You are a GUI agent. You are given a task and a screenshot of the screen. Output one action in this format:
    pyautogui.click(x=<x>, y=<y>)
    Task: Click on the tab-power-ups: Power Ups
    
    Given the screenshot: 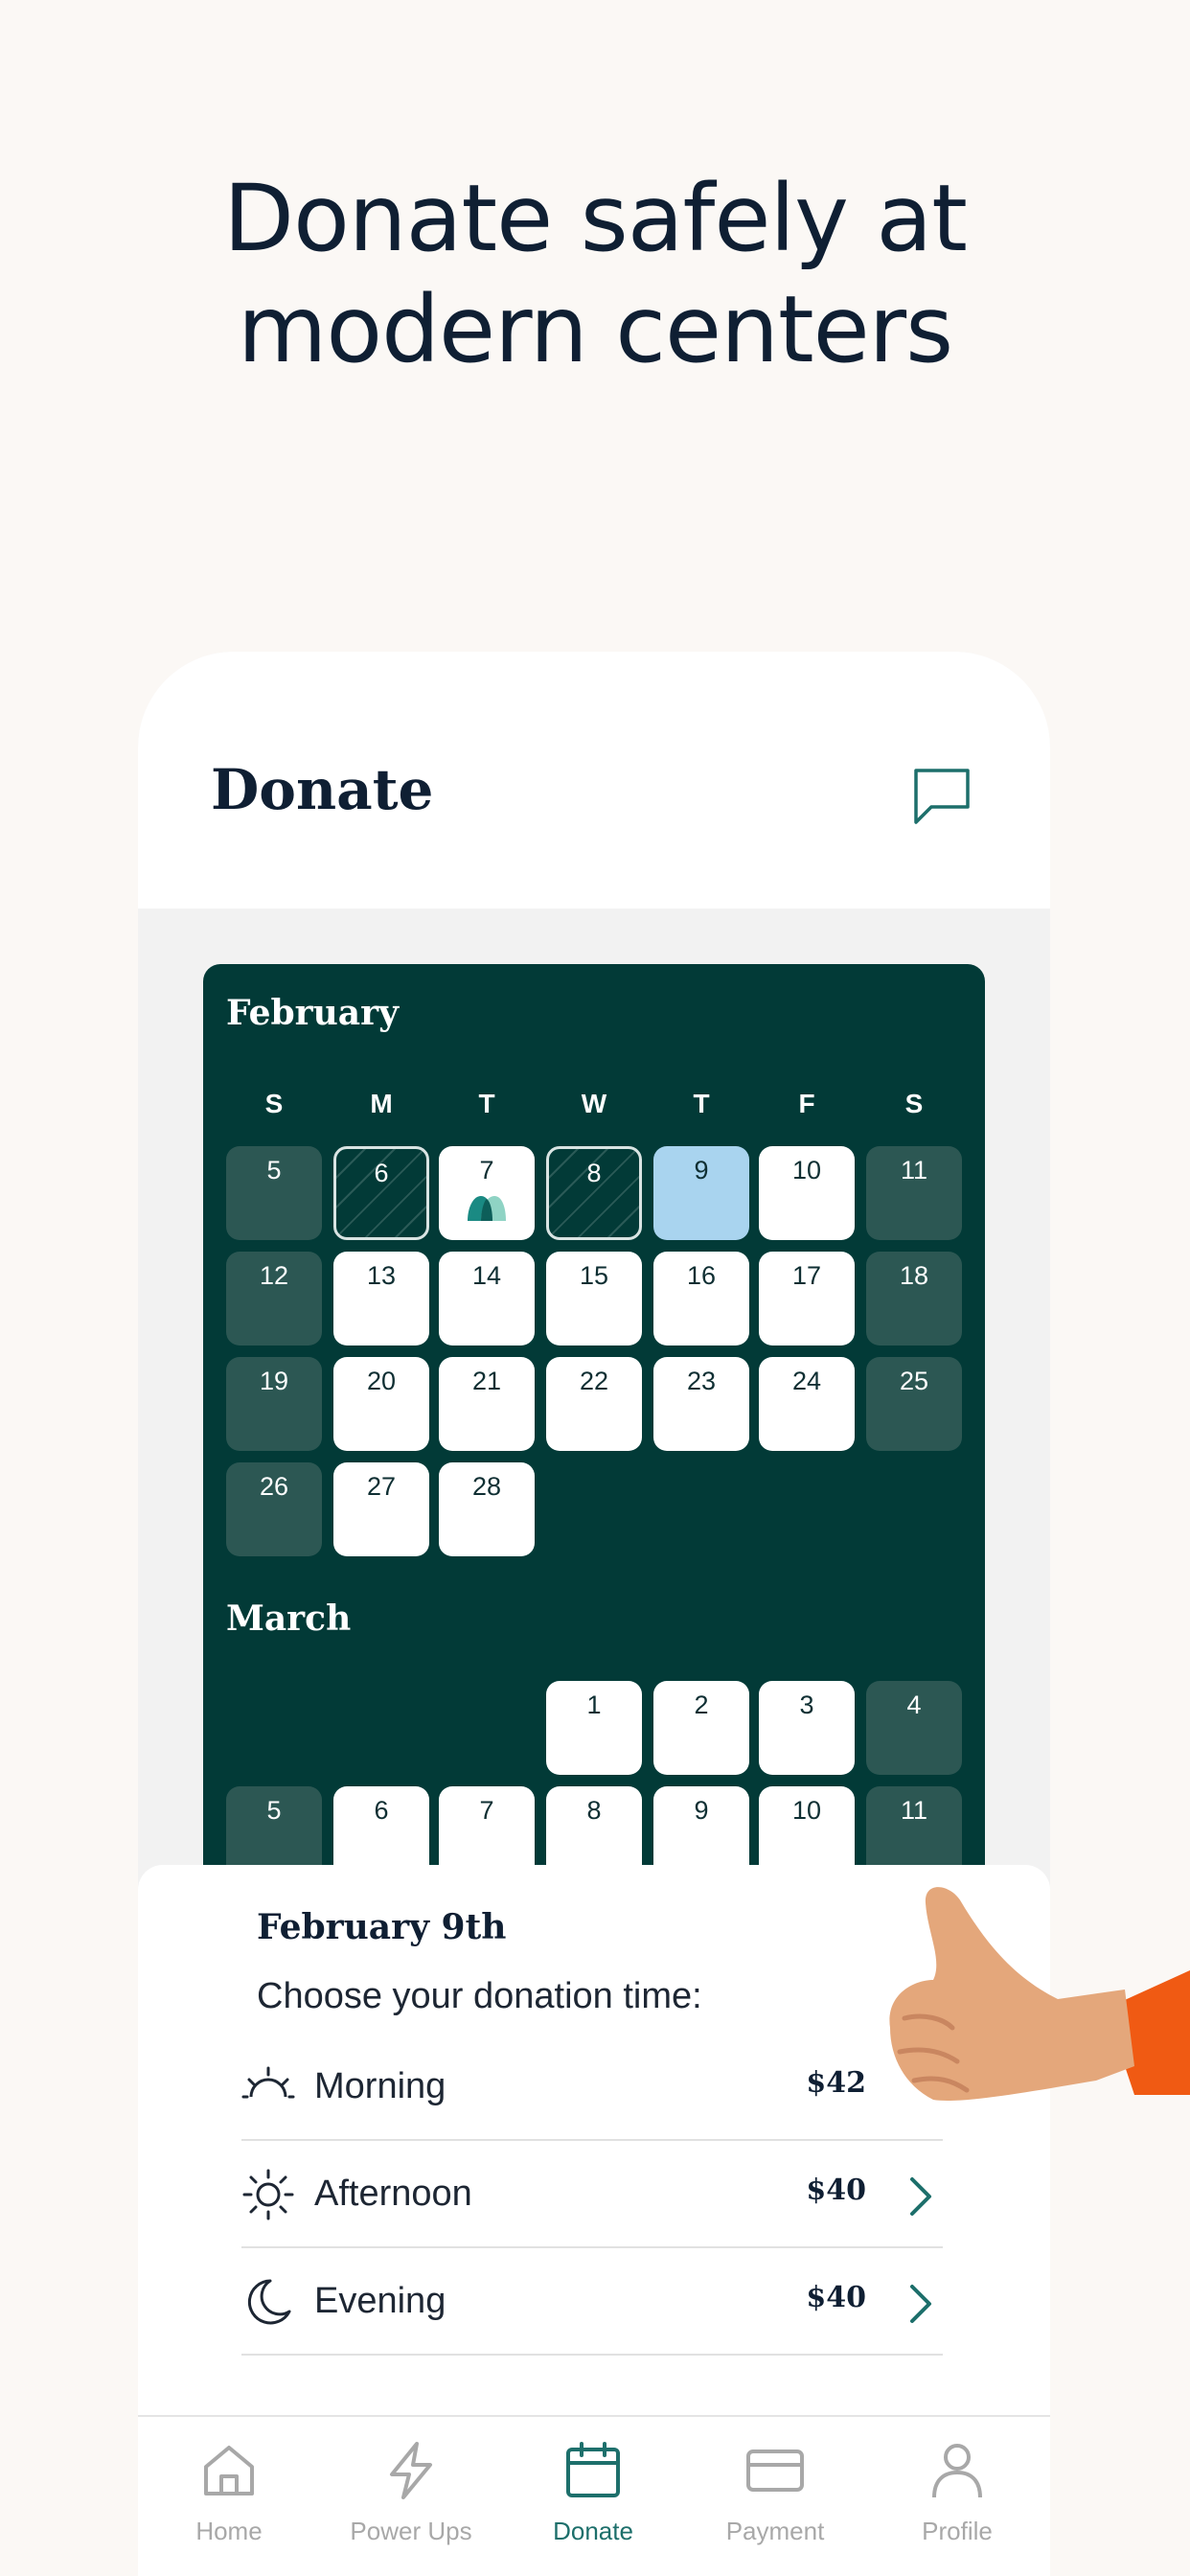 What is the action you would take?
    pyautogui.click(x=411, y=2493)
    